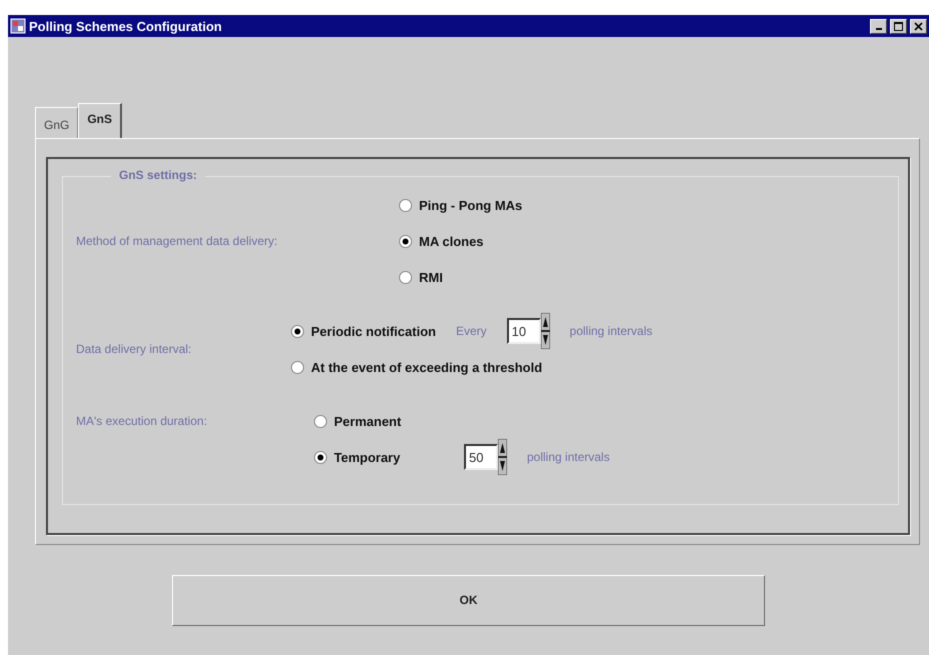  What do you see at coordinates (421, 277) in the screenshot?
I see `radio-button: RMI` at bounding box center [421, 277].